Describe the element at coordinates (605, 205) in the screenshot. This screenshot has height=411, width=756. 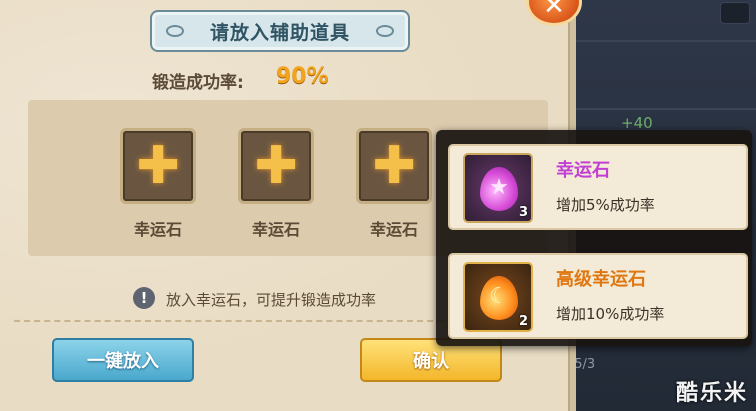
I see `item-desc: 增加5%成功率` at that location.